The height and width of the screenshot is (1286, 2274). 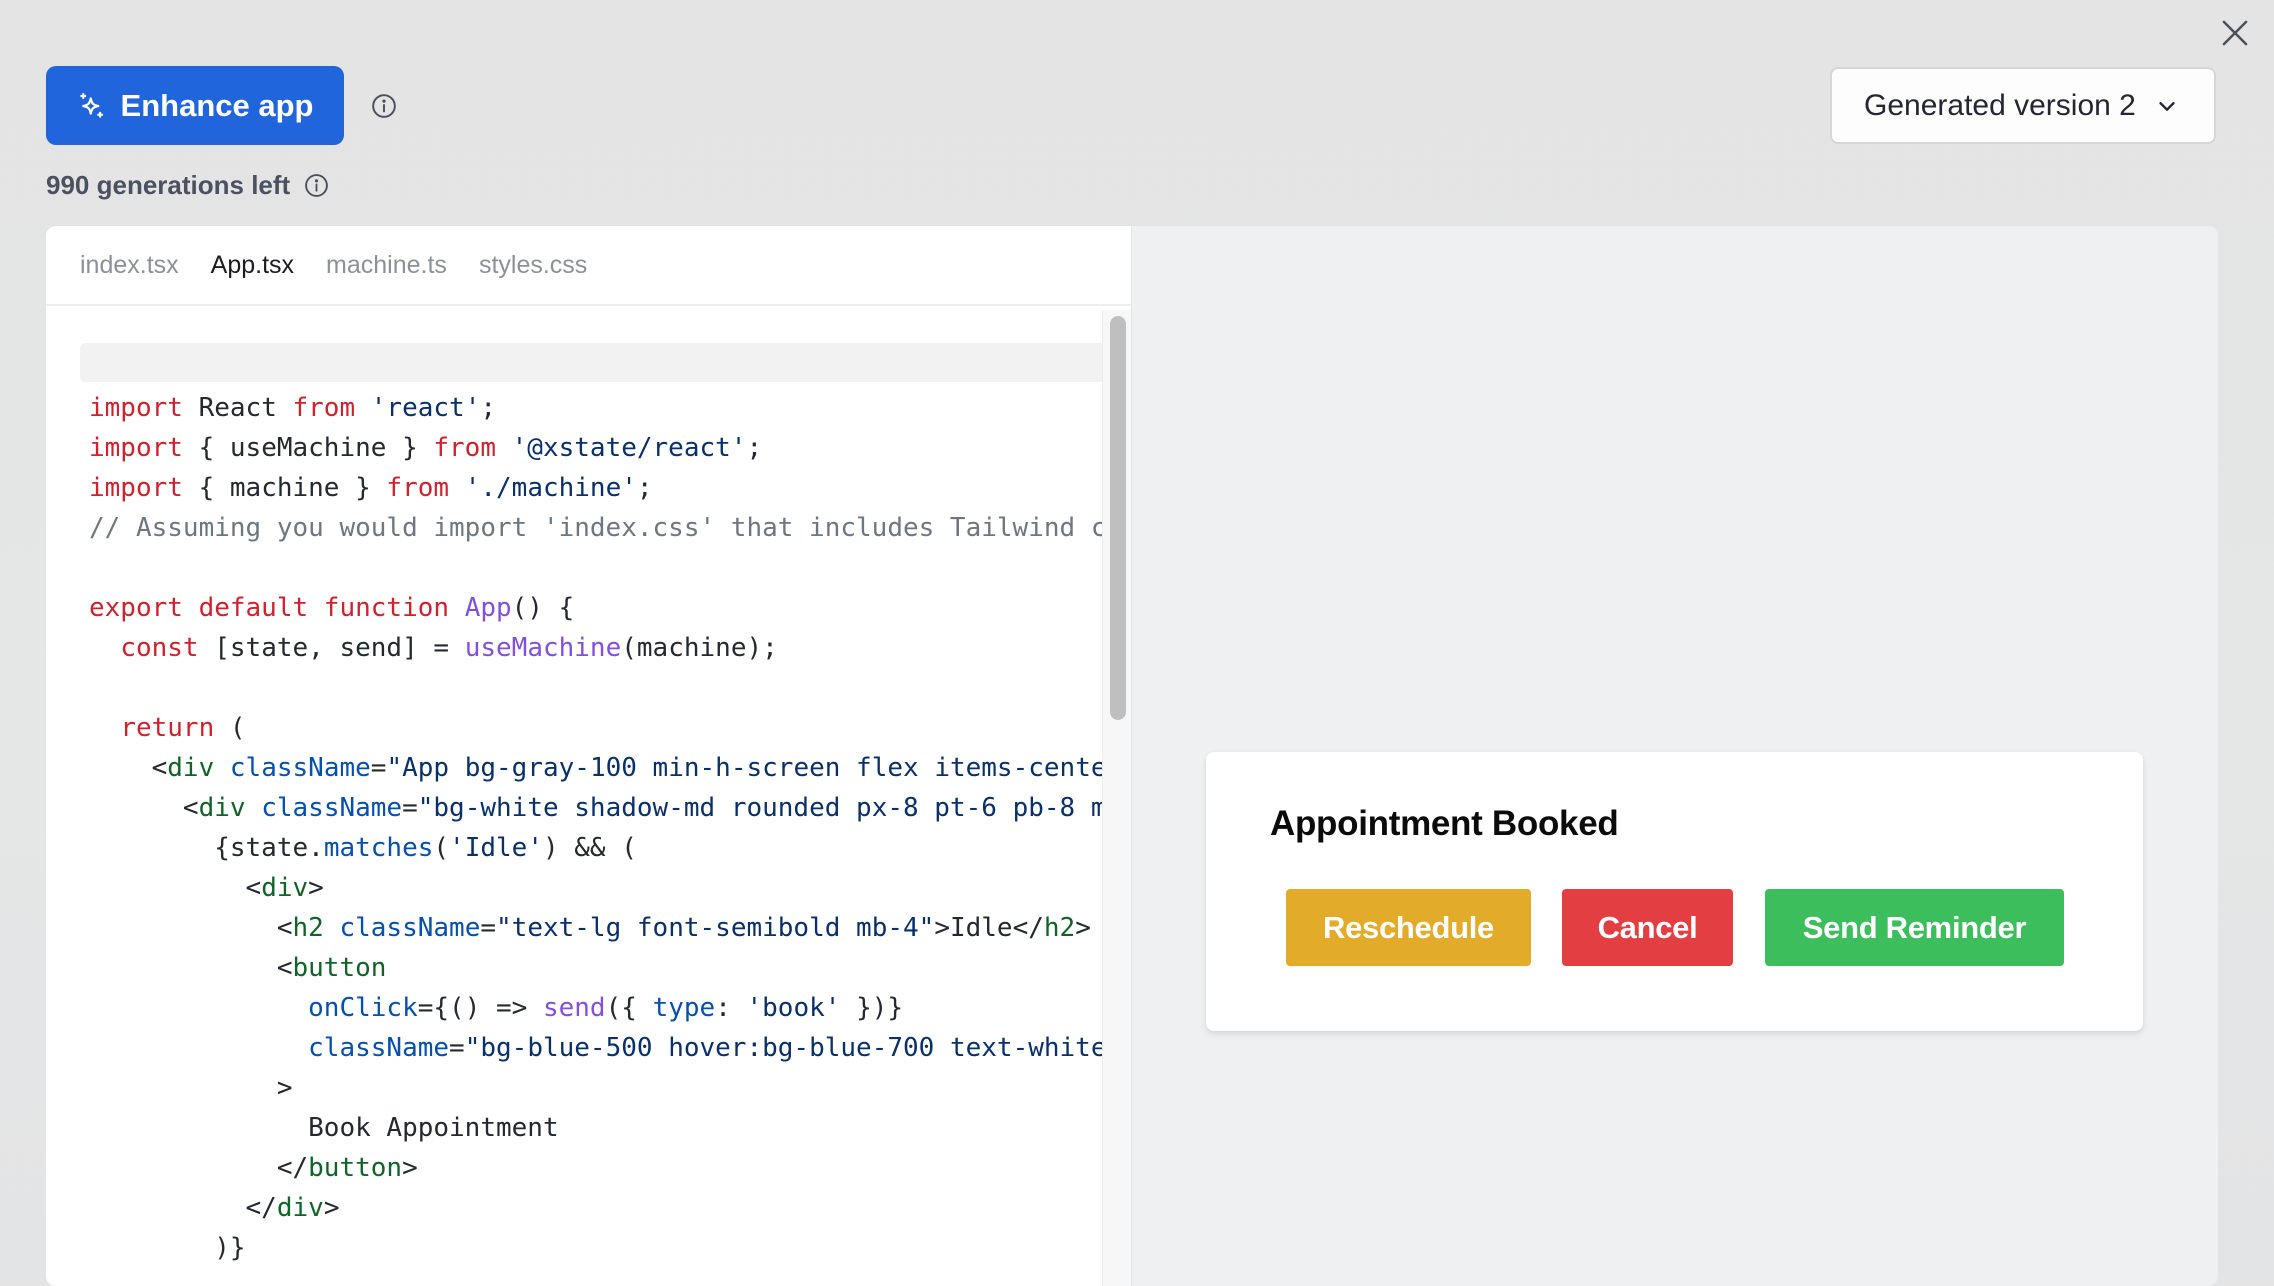 What do you see at coordinates (591, 362) in the screenshot?
I see `active-line-highlight` at bounding box center [591, 362].